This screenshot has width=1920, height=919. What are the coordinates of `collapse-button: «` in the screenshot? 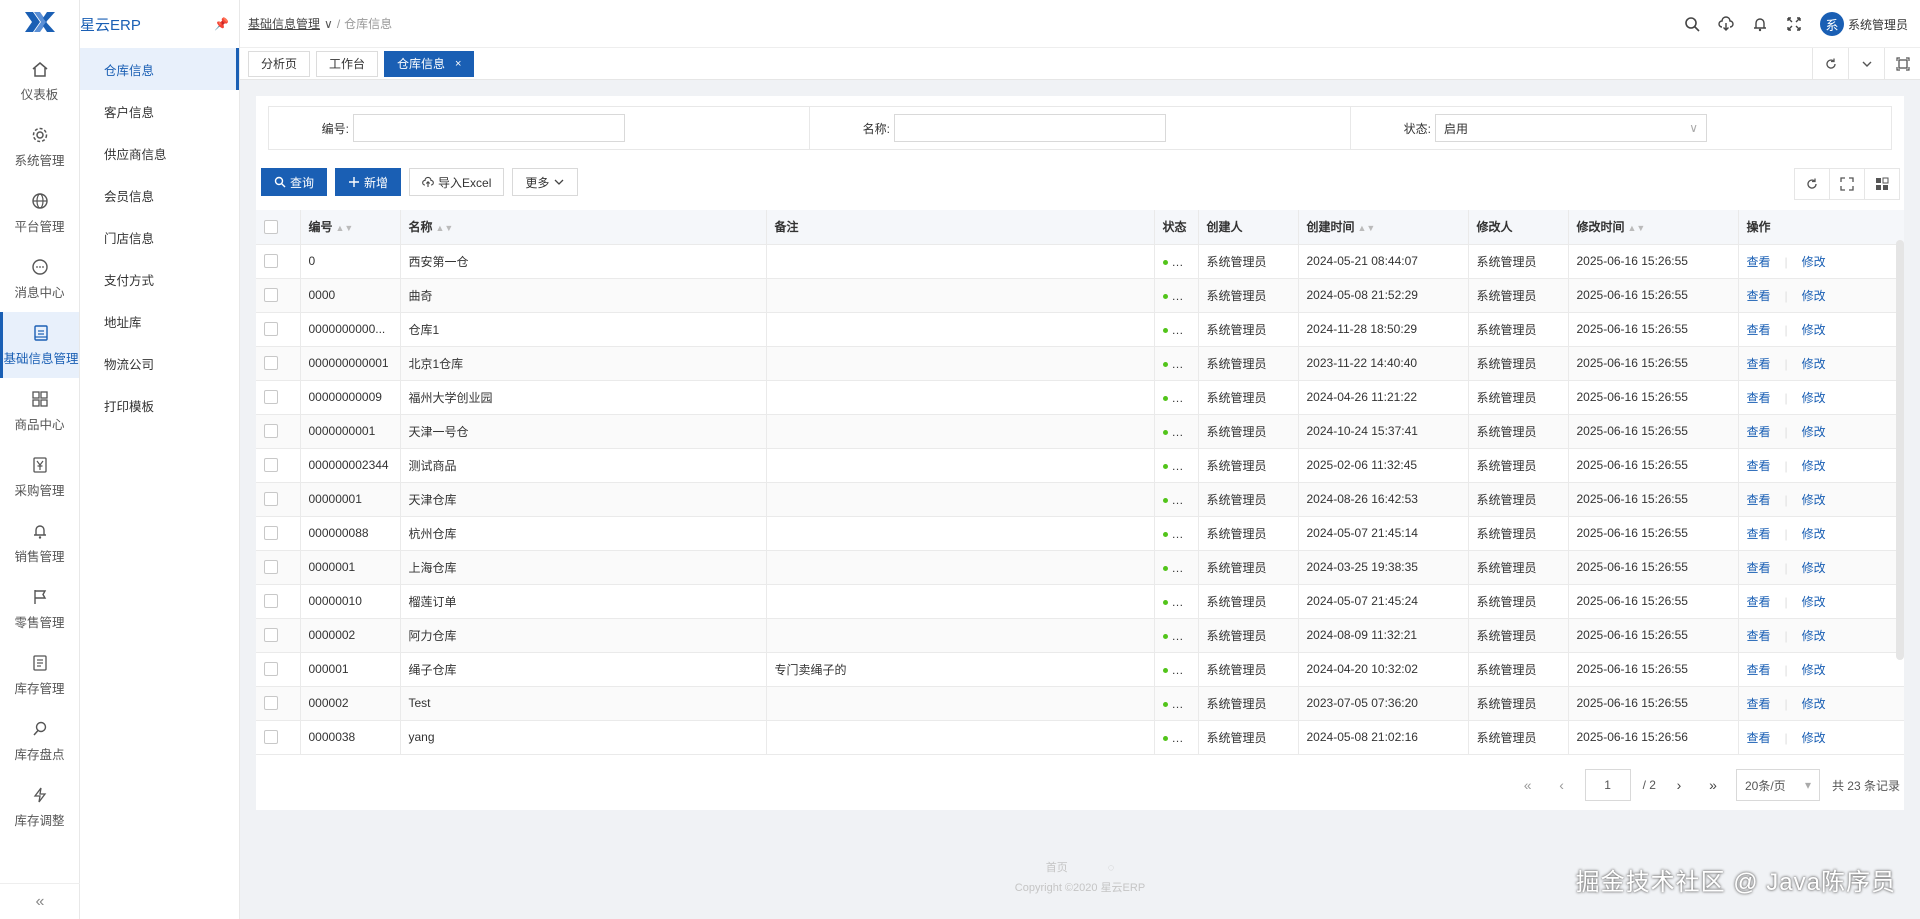 It's located at (40, 901).